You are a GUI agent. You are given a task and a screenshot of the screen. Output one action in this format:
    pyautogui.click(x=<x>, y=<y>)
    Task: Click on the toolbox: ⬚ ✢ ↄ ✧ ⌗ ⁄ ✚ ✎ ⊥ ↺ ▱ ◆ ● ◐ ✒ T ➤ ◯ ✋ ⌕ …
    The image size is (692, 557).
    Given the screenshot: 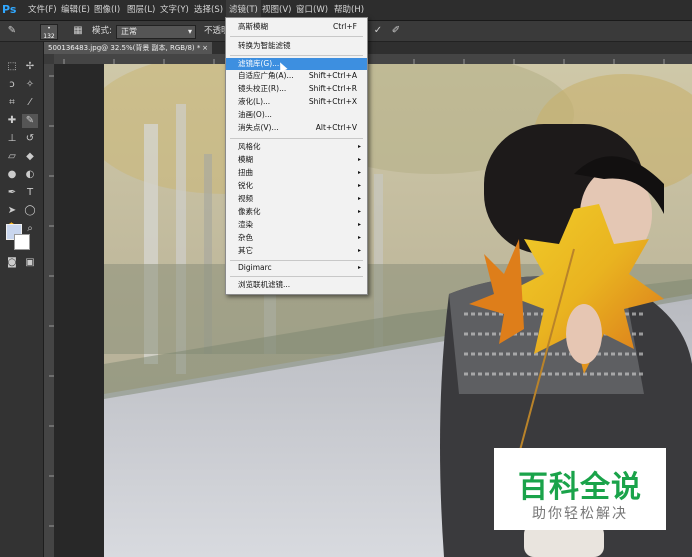 What is the action you would take?
    pyautogui.click(x=22, y=299)
    